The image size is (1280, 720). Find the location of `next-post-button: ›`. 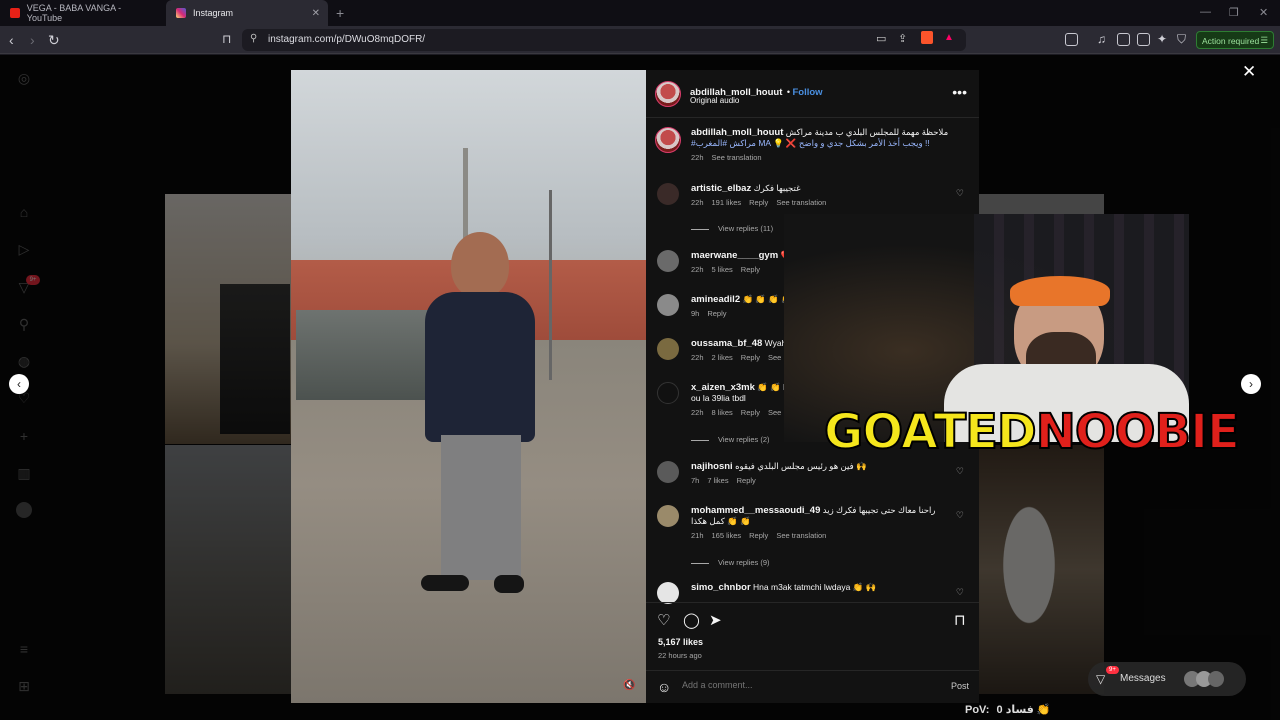

next-post-button: › is located at coordinates (1251, 384).